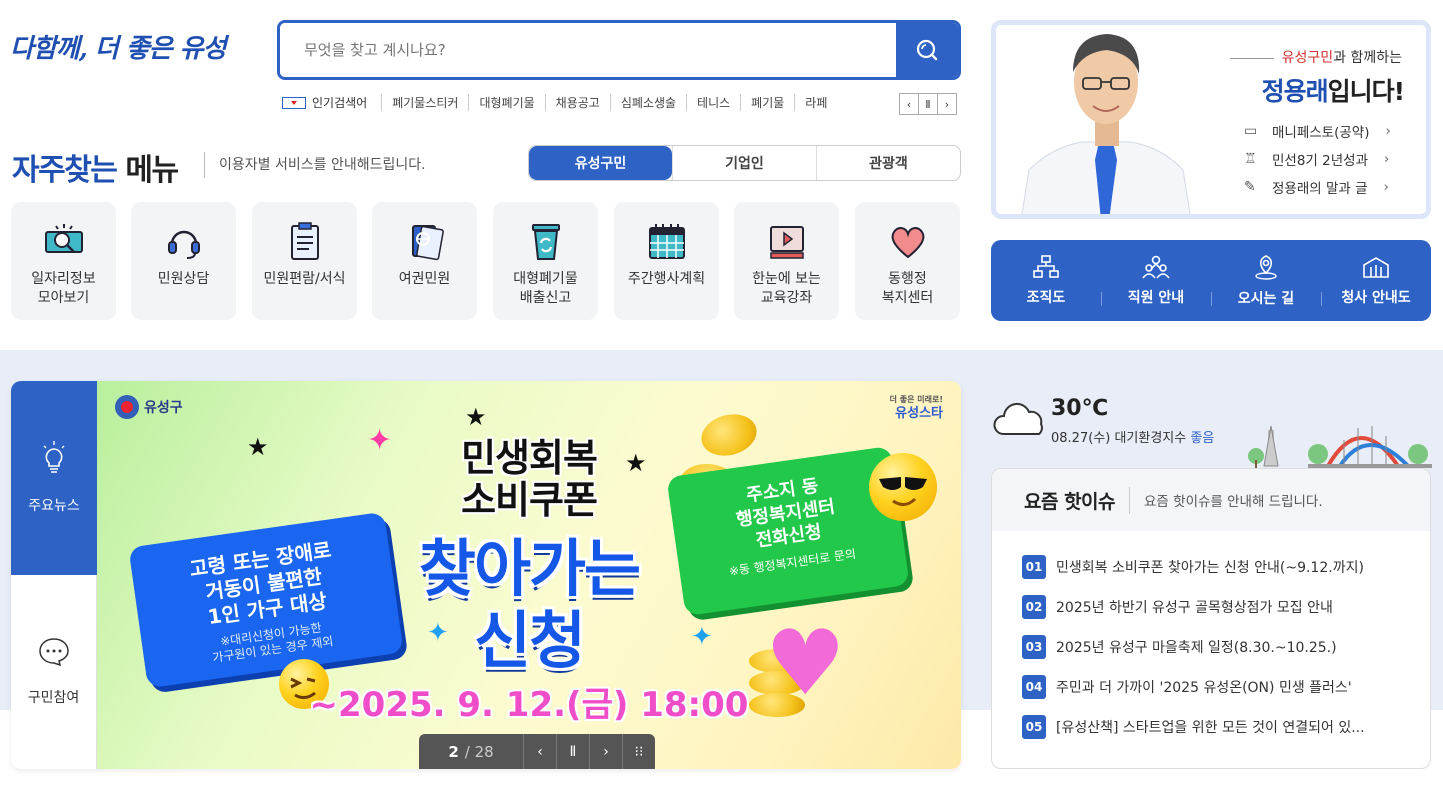 Image resolution: width=1443 pixels, height=789 pixels. I want to click on mayor-photo, so click(1106, 119).